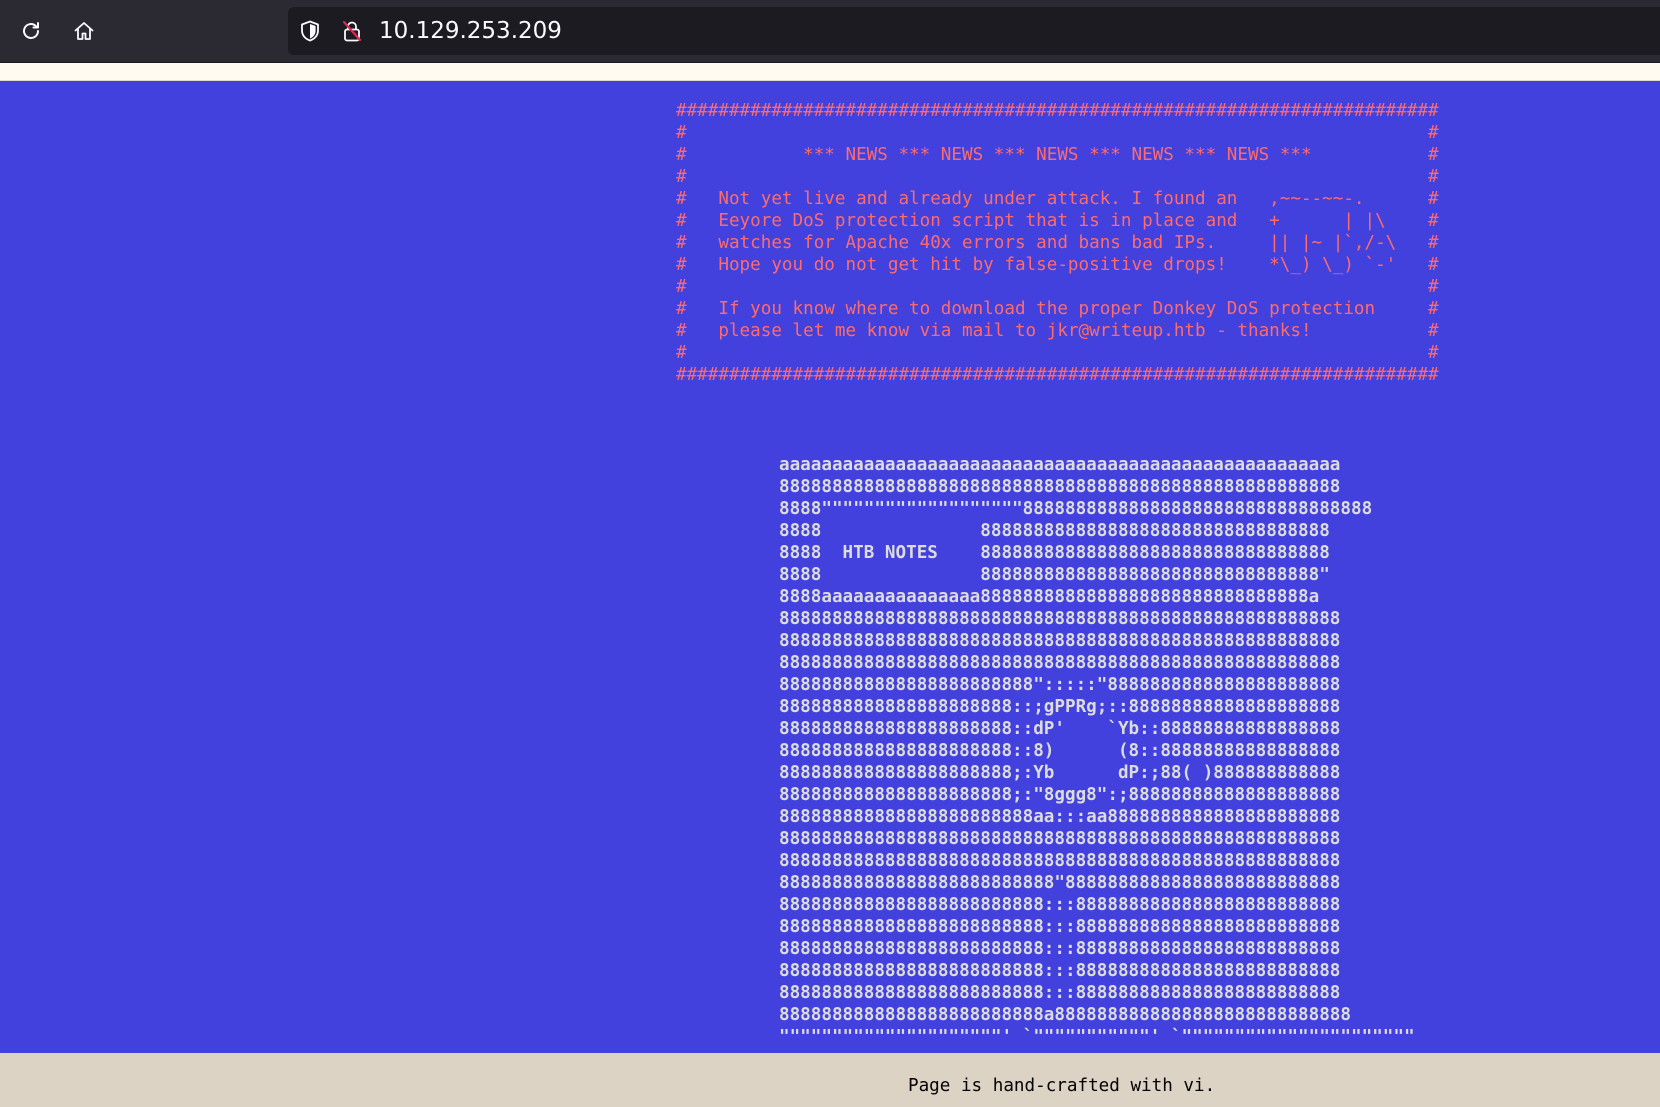  I want to click on reload-icon, so click(31, 30).